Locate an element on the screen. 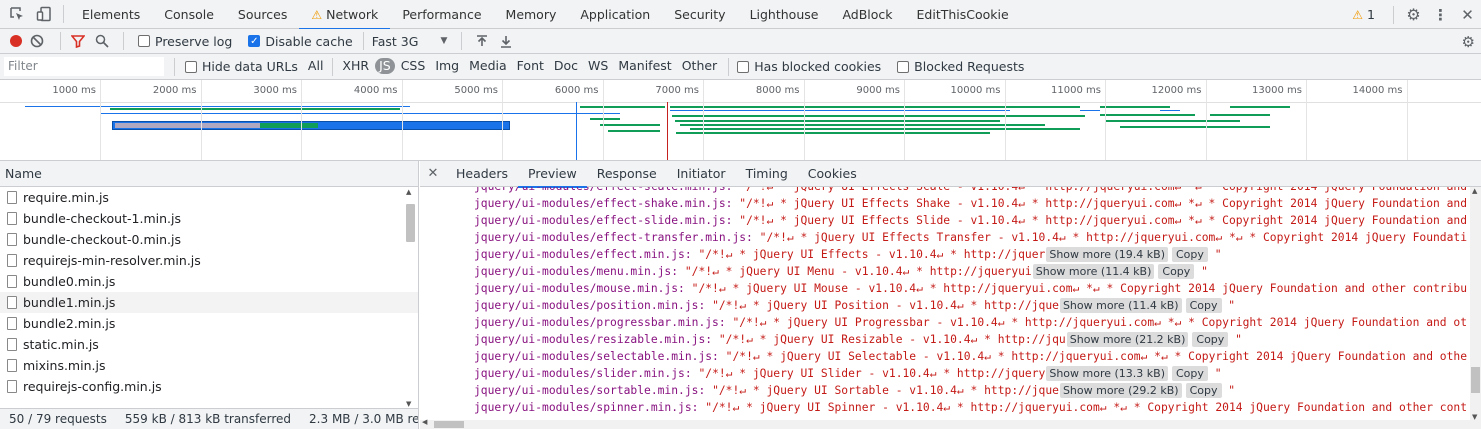 Image resolution: width=1481 pixels, height=429 pixels. inspect-element-icon is located at coordinates (16, 14).